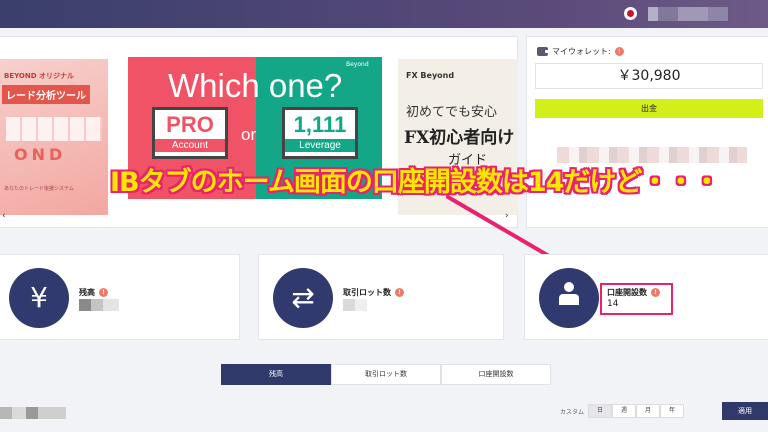 This screenshot has height=432, width=768. What do you see at coordinates (496, 374) in the screenshot?
I see `tab-accounts: 口座開設数` at bounding box center [496, 374].